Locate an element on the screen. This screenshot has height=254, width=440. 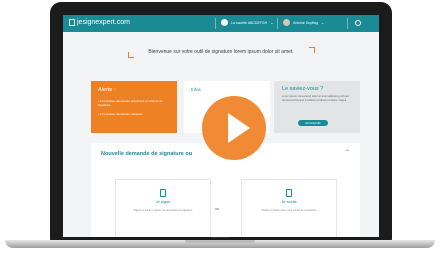
seal-option-title: Je scelle is located at coordinates (289, 201).